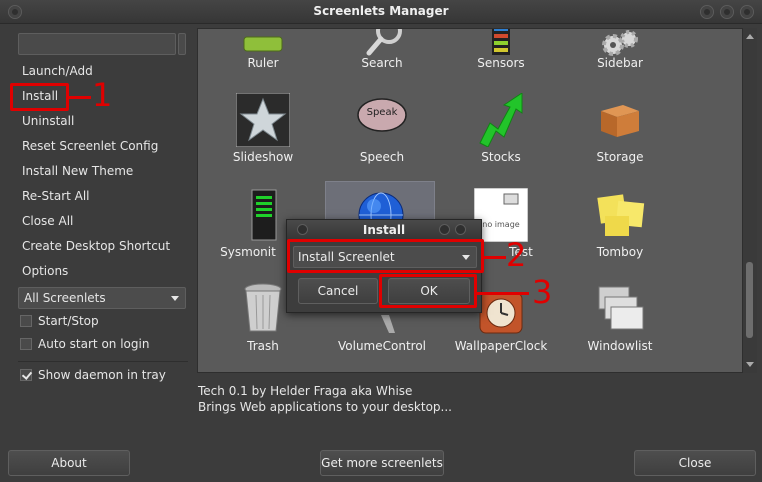  Describe the element at coordinates (620, 346) in the screenshot. I see `screenlet-label: Windowlist` at that location.